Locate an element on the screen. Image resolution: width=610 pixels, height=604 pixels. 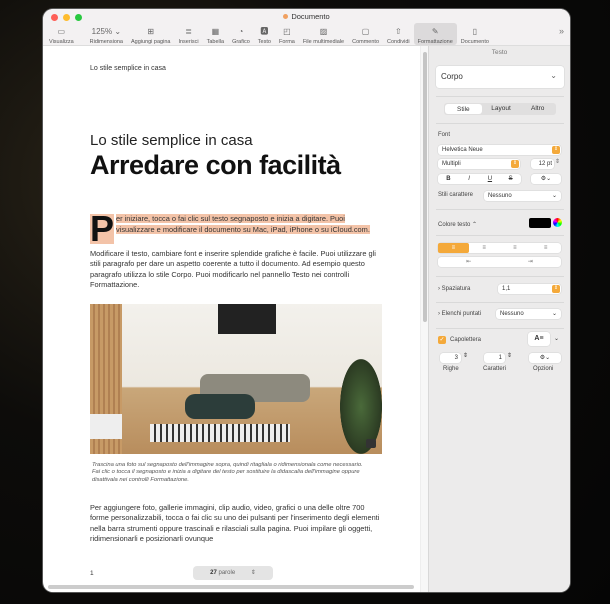
toolbar-aggiungi-pagina-button: ⊞ Aggiungi pagina is located at coordinates (150, 34).